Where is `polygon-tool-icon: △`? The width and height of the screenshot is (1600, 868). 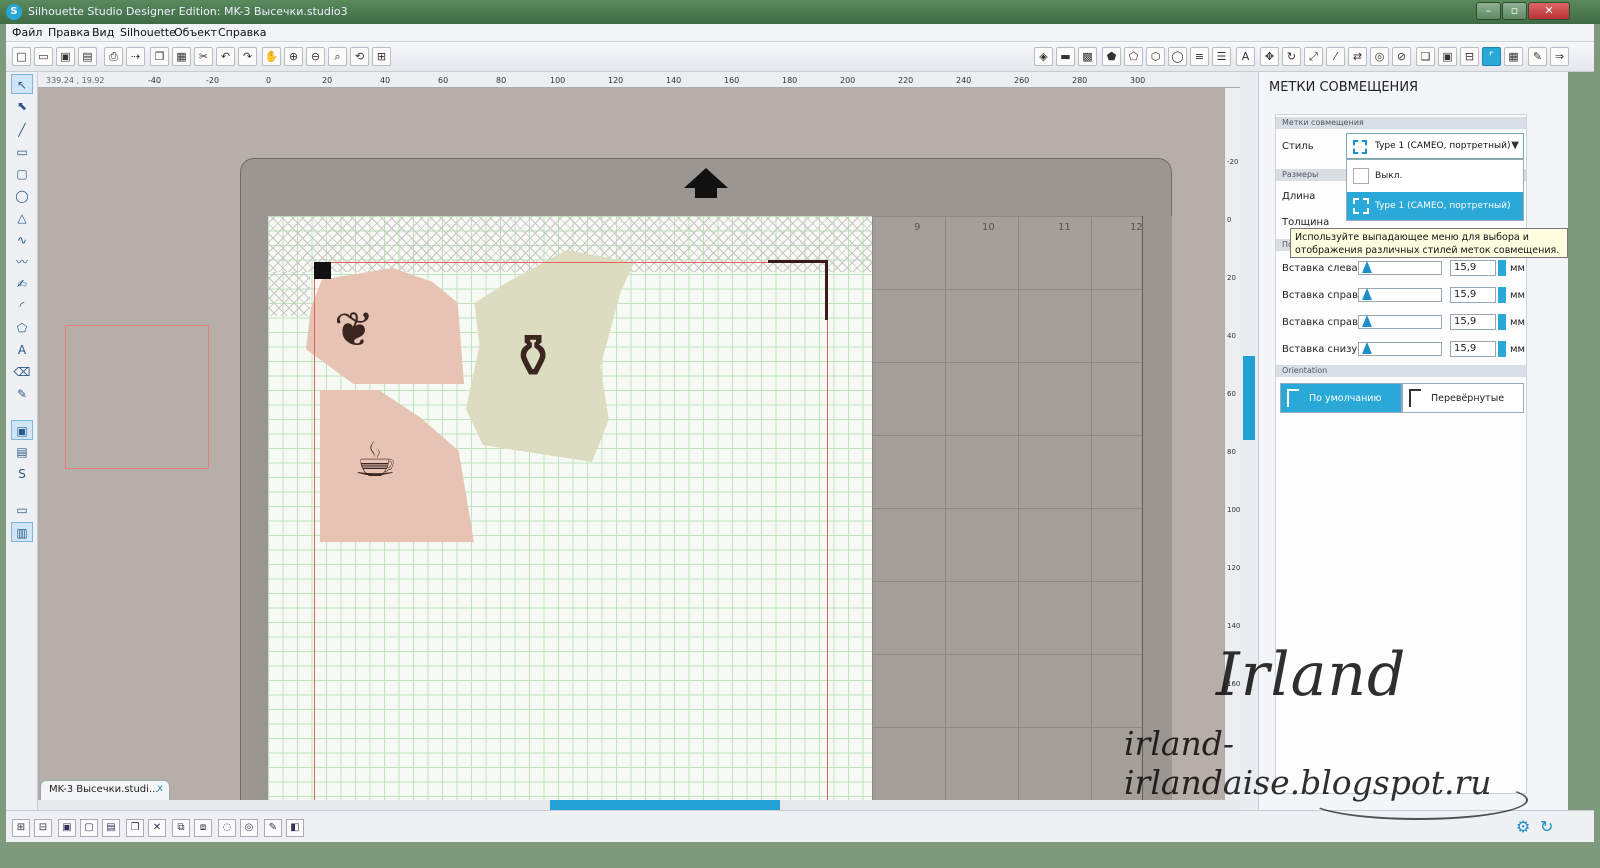
polygon-tool-icon: △ is located at coordinates (22, 218).